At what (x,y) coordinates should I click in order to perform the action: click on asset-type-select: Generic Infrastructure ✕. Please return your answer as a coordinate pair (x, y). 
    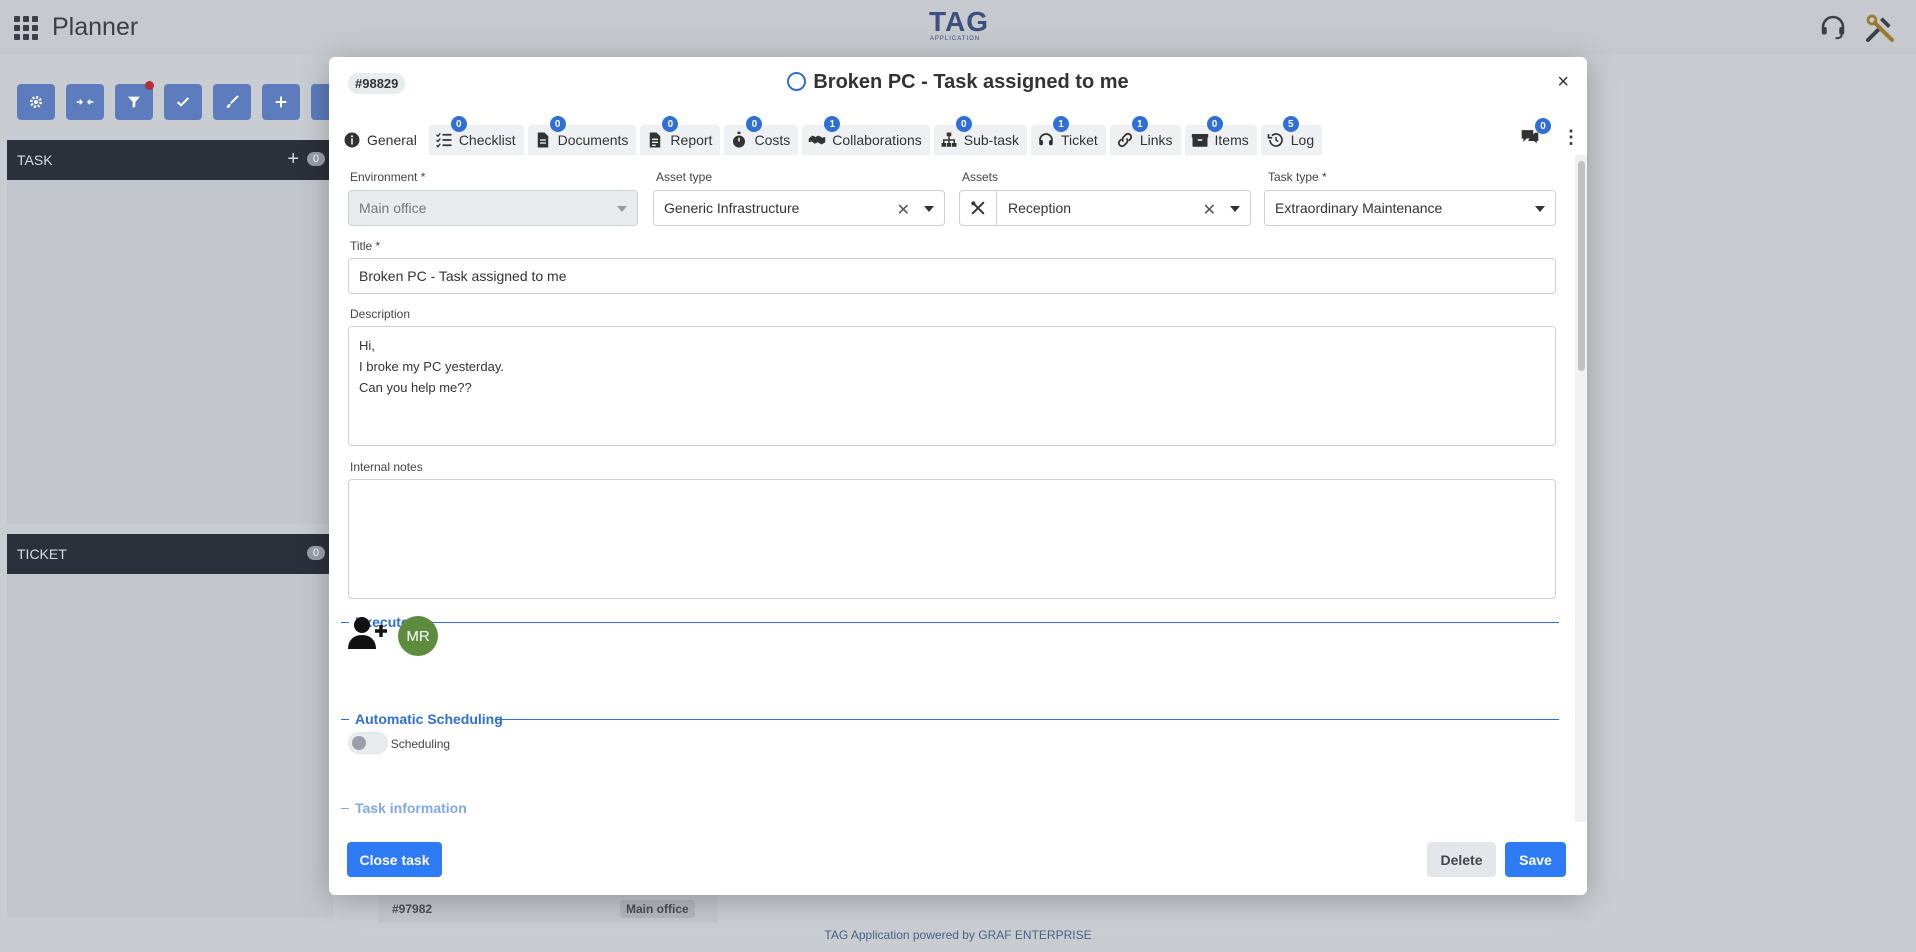
    Looking at the image, I should click on (799, 208).